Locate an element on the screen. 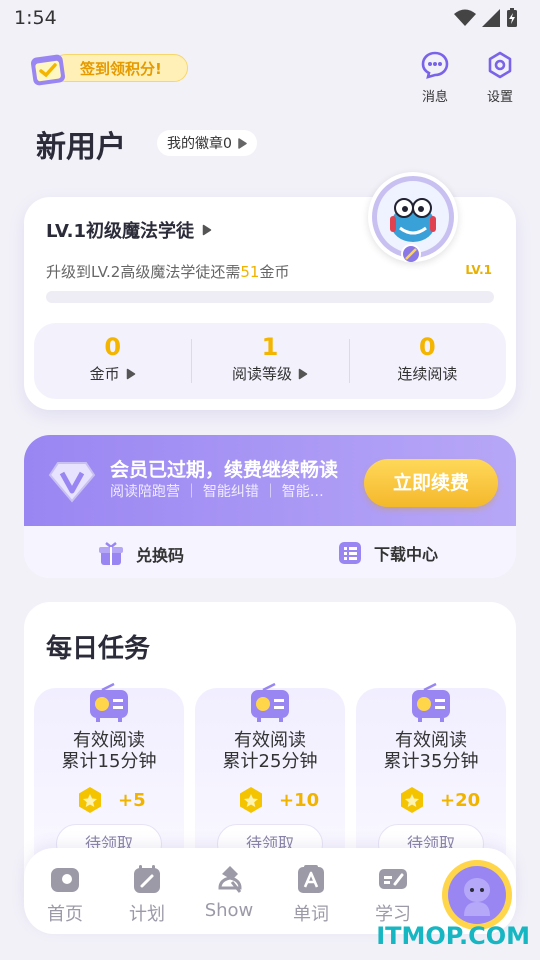 This screenshot has height=960, width=540. task-name: 有效阅读 累计35分钟 is located at coordinates (431, 751).